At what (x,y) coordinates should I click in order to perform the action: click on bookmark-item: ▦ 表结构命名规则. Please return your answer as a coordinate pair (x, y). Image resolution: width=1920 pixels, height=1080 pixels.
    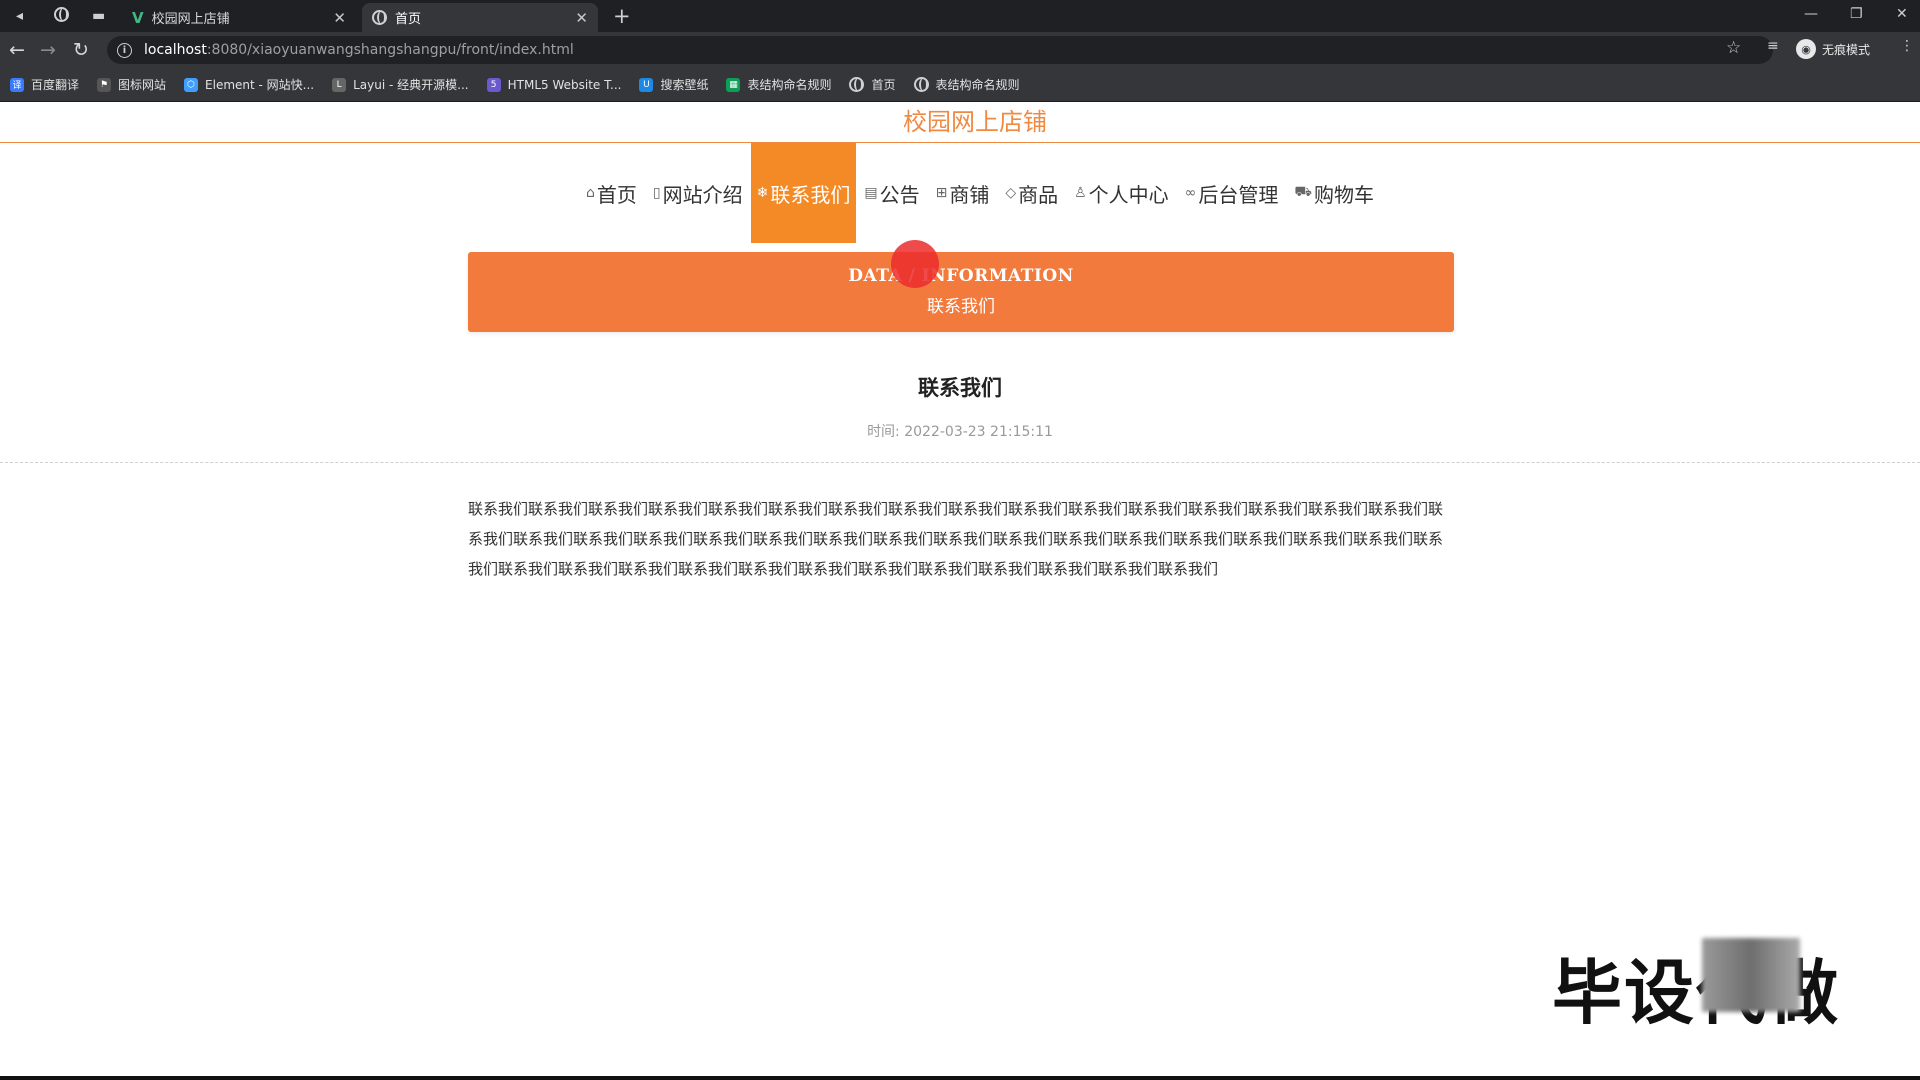
    Looking at the image, I should click on (778, 84).